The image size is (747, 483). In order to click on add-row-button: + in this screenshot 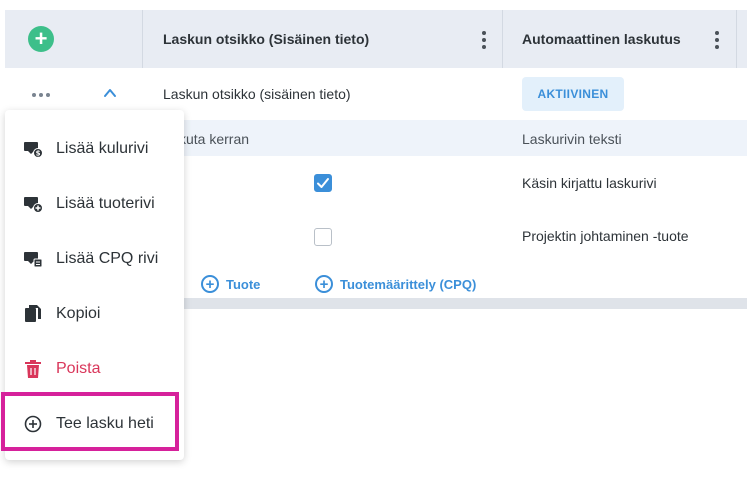, I will do `click(41, 39)`.